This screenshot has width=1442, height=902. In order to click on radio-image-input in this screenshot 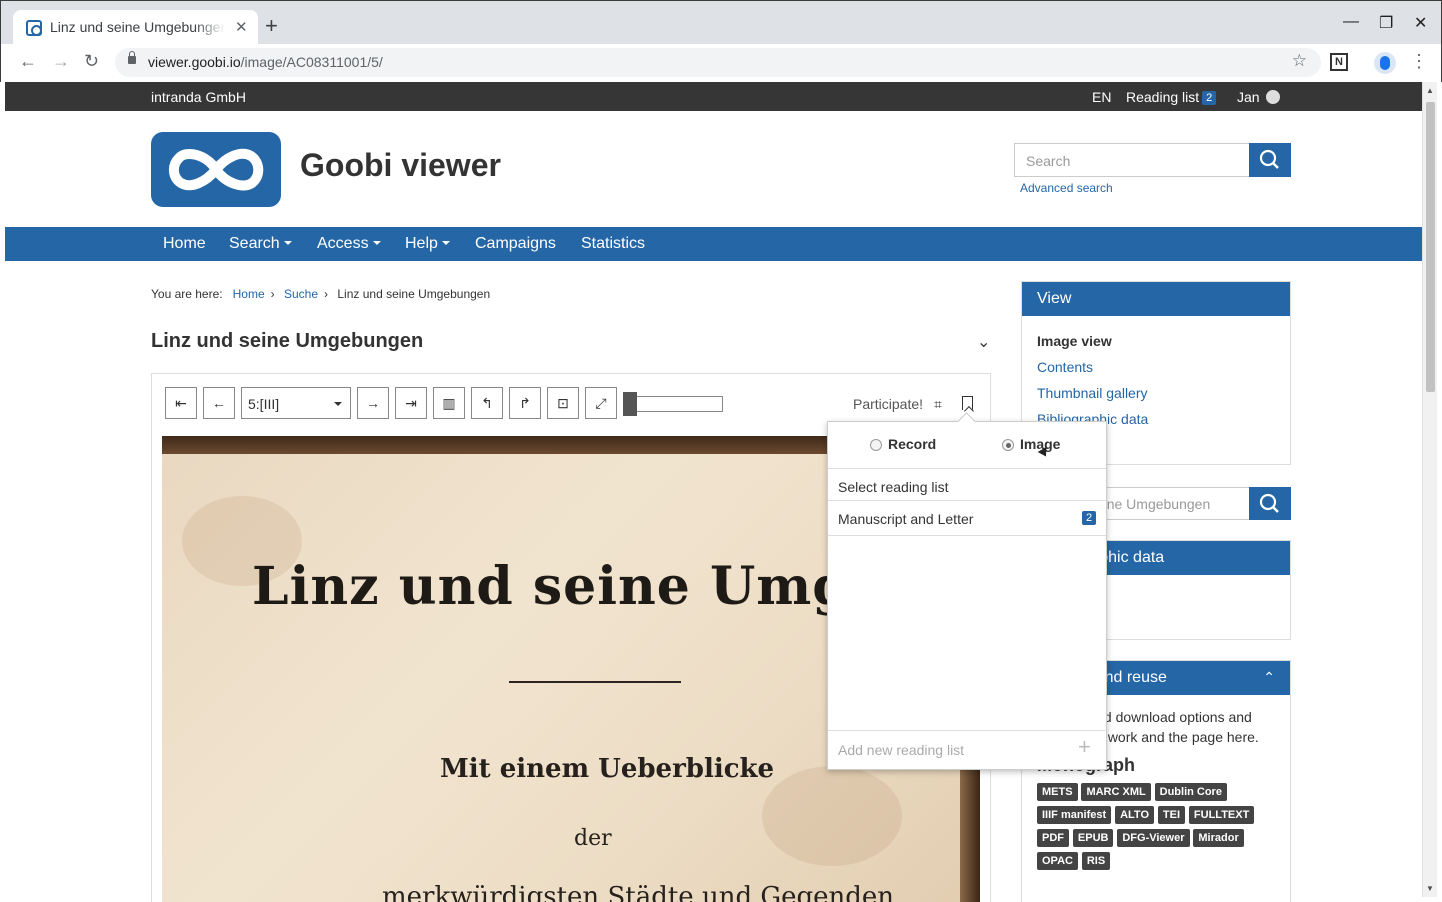, I will do `click(1008, 445)`.